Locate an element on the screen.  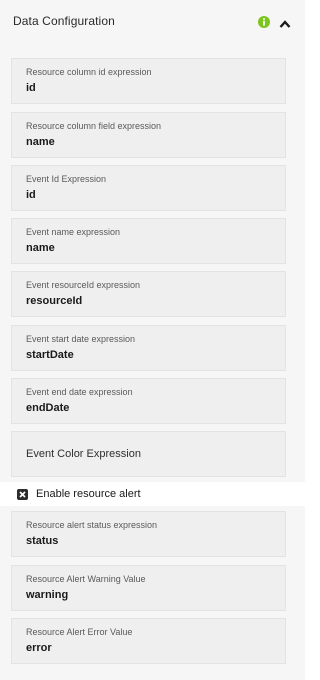
field-value: endDate is located at coordinates (48, 408).